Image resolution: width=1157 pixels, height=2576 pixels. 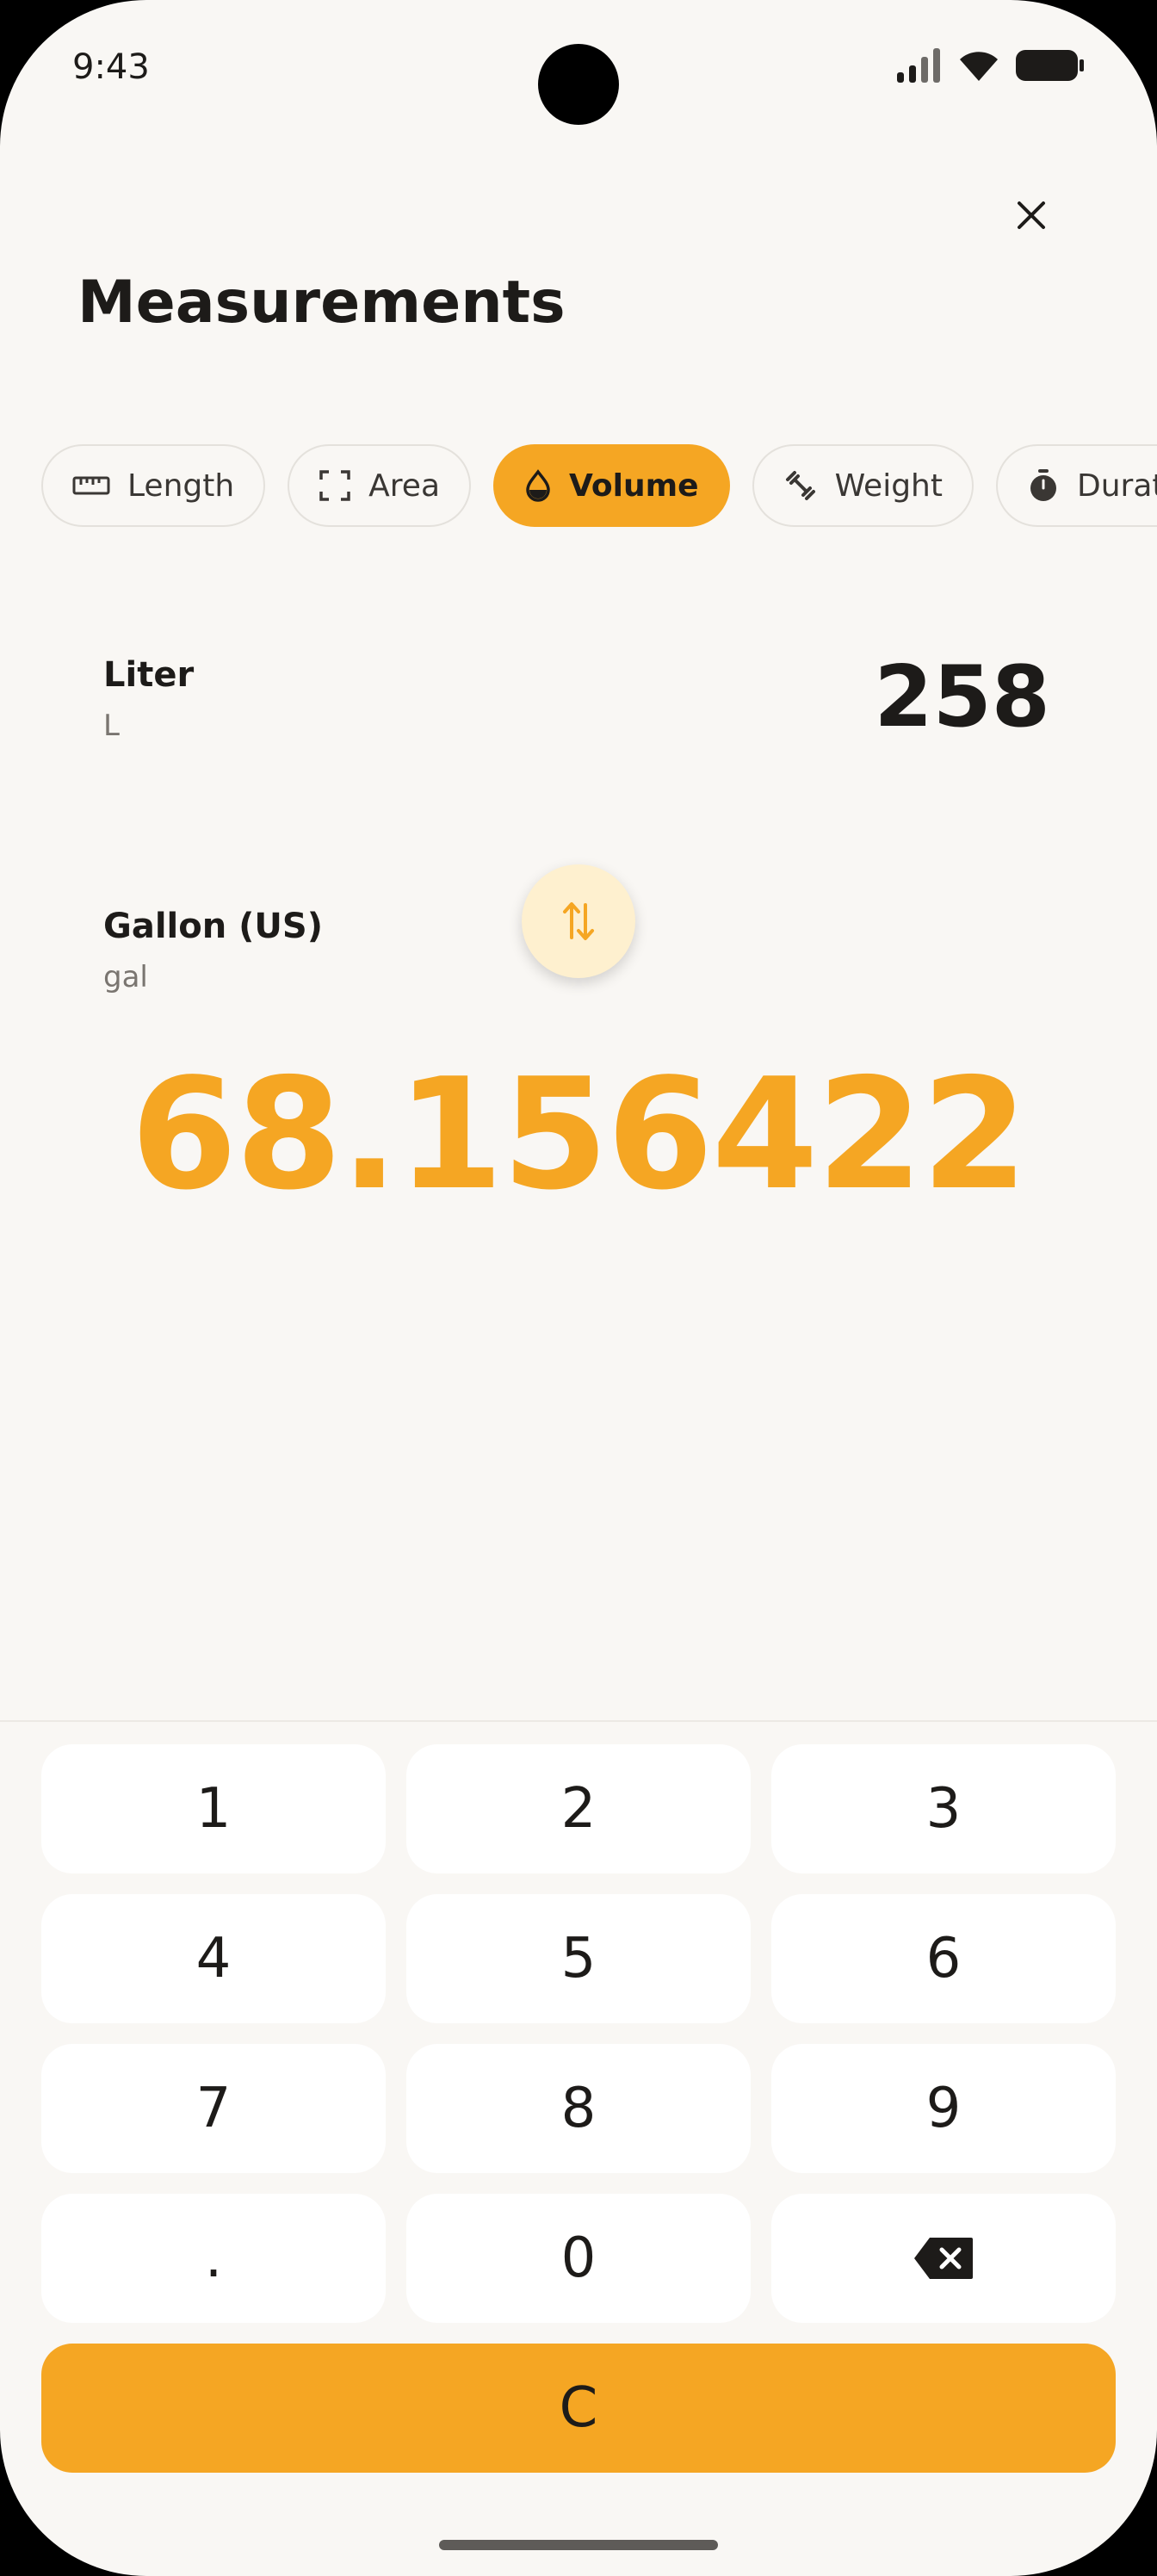 What do you see at coordinates (579, 1721) in the screenshot?
I see `keypad-divider` at bounding box center [579, 1721].